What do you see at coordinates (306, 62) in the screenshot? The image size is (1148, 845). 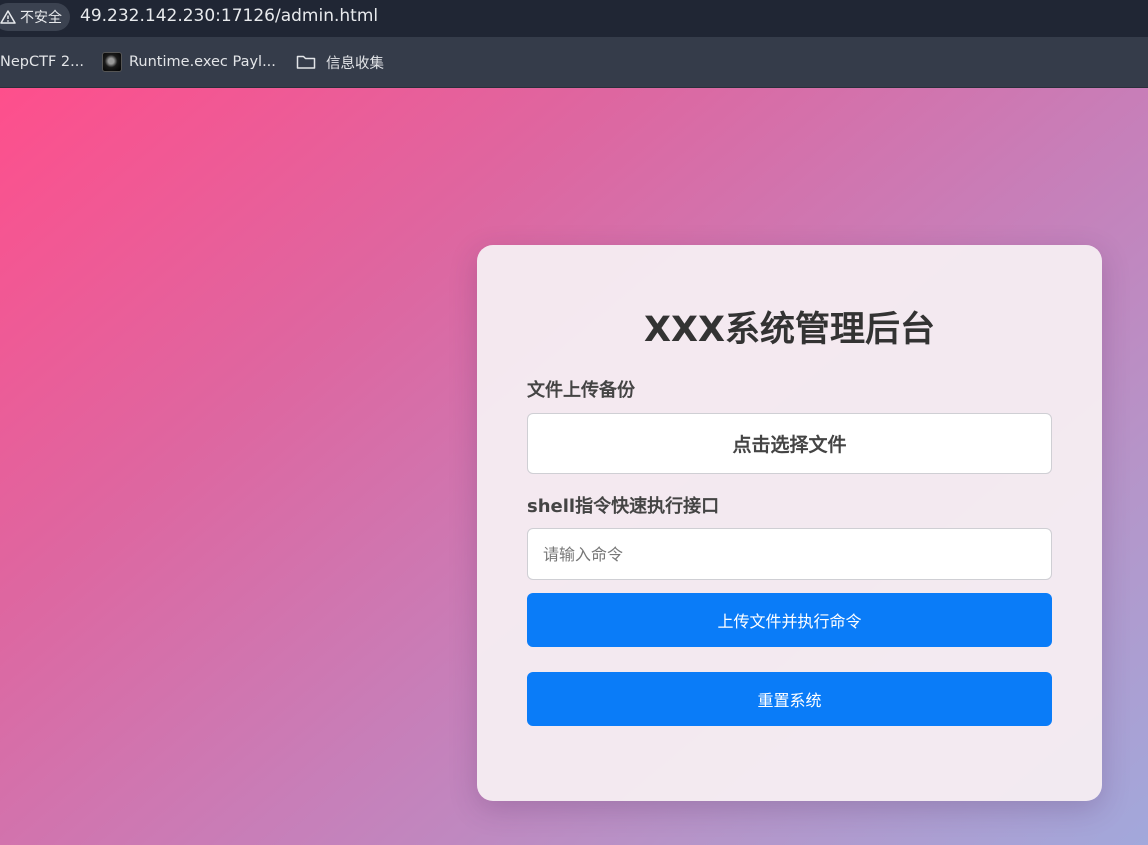 I see `folder-icon` at bounding box center [306, 62].